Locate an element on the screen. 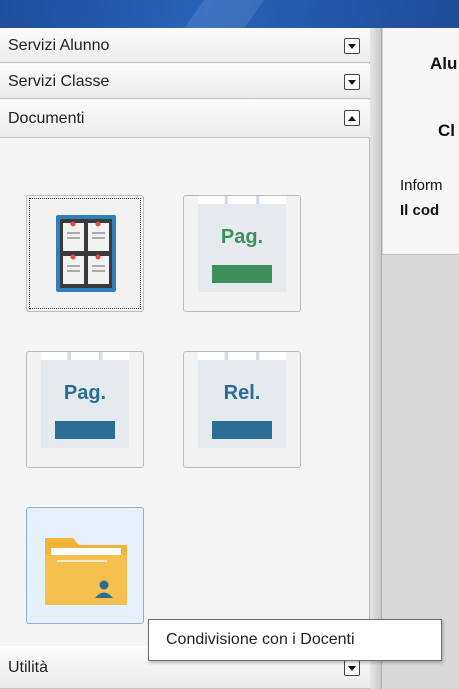  document-page-blue-icon: Pag. is located at coordinates (85, 400).